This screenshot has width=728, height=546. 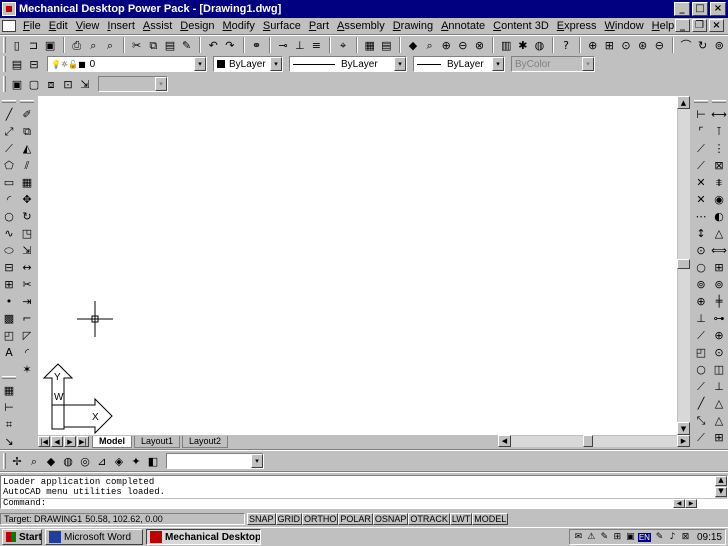 What do you see at coordinates (9, 165) in the screenshot?
I see `polygon-icon: ⬠` at bounding box center [9, 165].